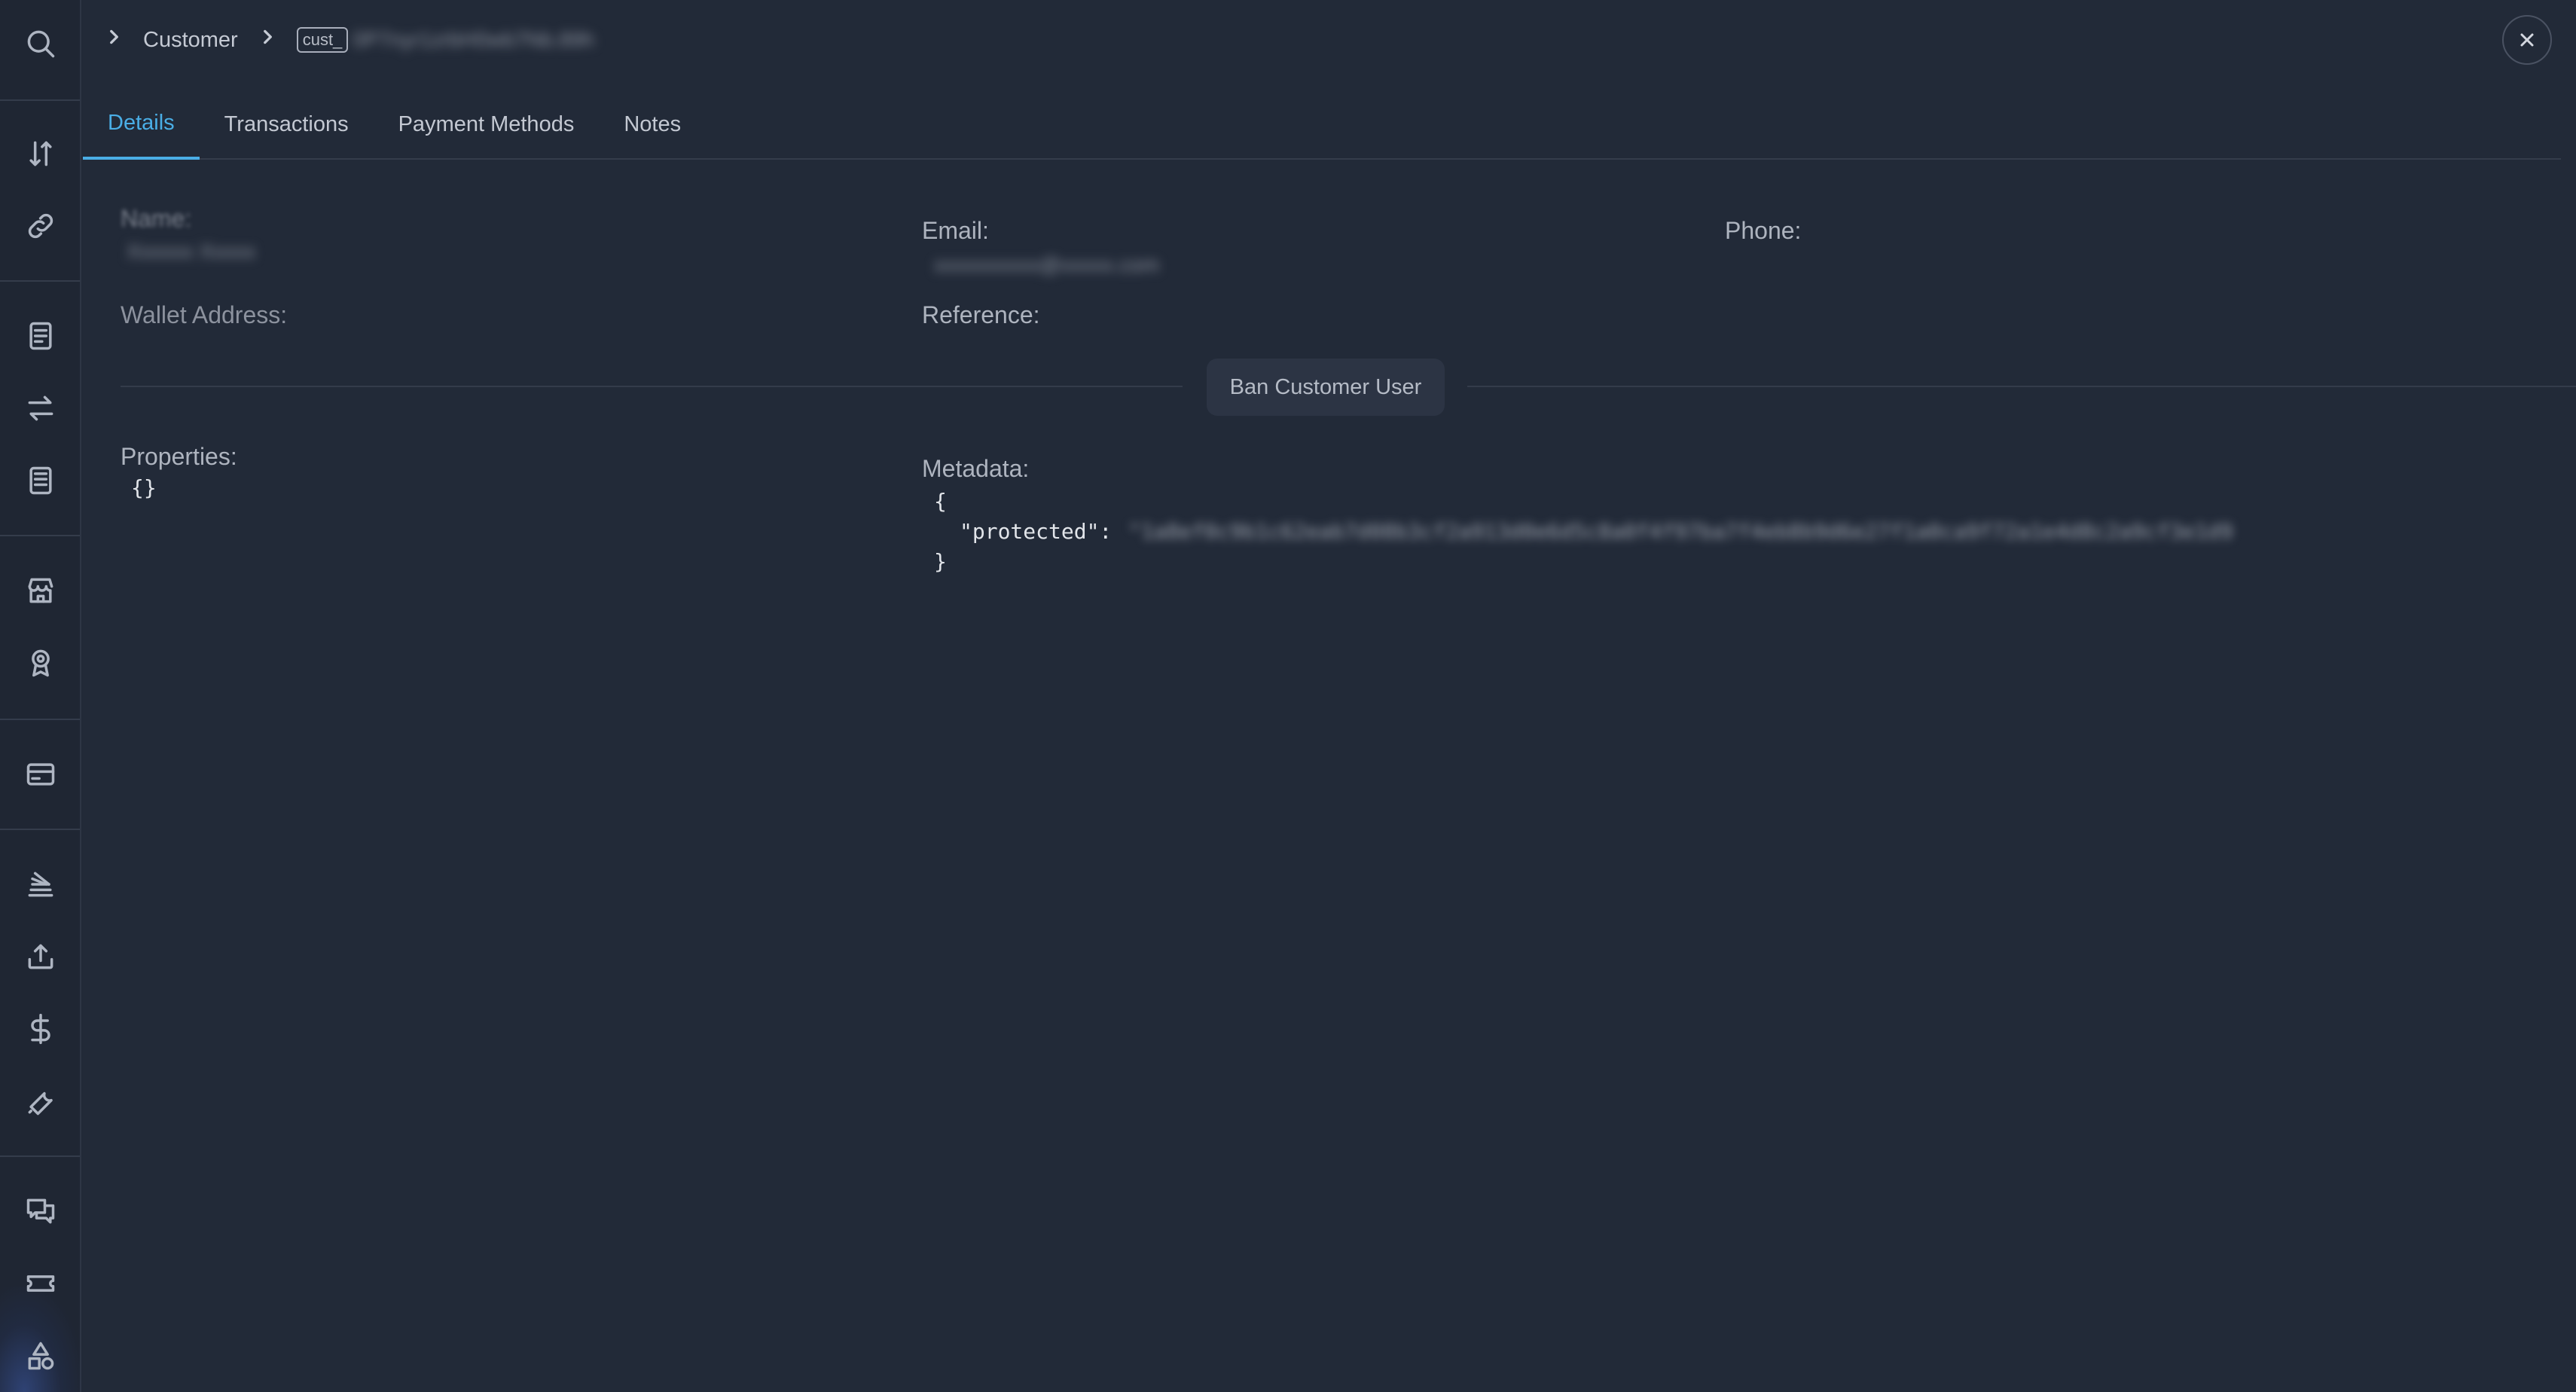  Describe the element at coordinates (981, 314) in the screenshot. I see `reference-label: Reference:` at that location.